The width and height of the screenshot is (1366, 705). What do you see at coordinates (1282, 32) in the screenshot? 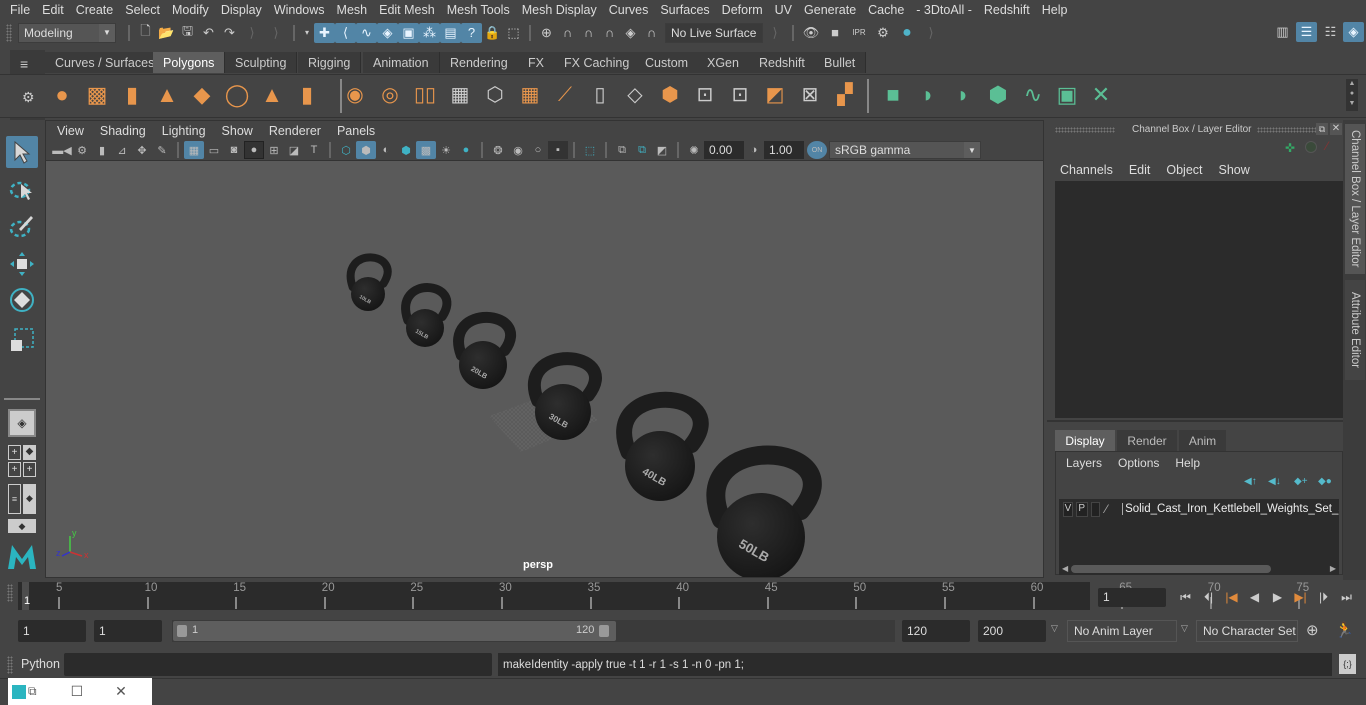
I see `modeling-toolkit-icon: ▥` at bounding box center [1282, 32].